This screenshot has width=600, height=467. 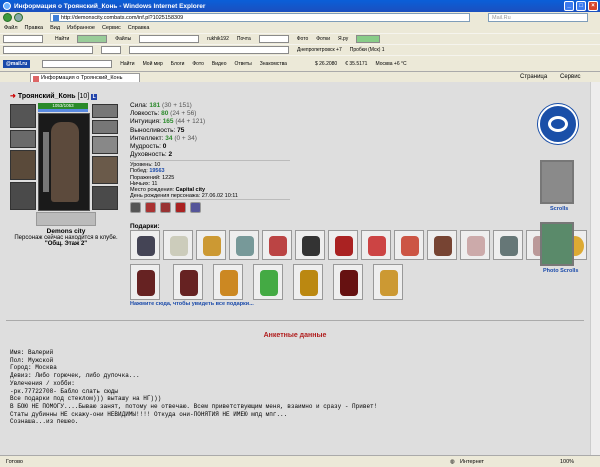 I want to click on menu-view: Вид, so click(x=55, y=28).